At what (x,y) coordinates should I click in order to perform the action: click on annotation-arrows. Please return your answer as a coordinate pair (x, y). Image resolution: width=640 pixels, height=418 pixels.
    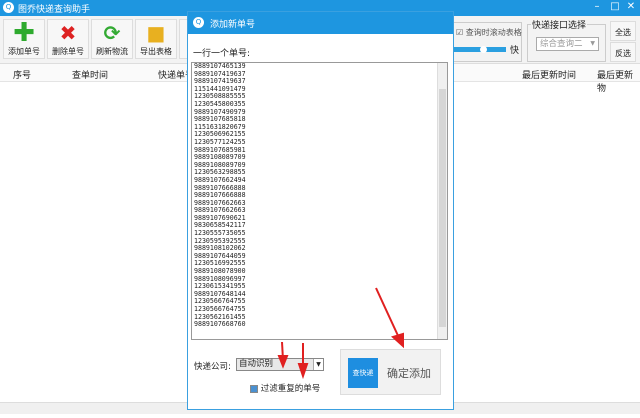
    Looking at the image, I should click on (340, 333).